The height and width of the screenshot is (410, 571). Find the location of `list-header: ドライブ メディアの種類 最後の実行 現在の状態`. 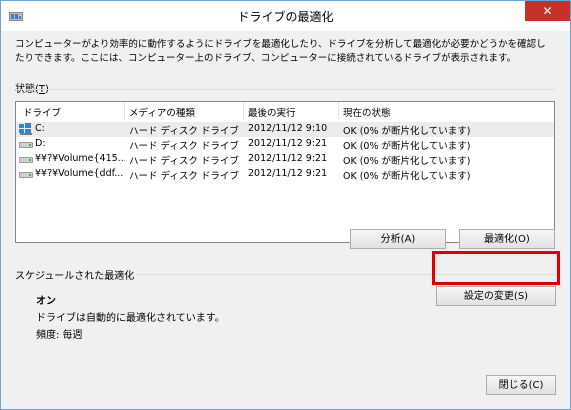

list-header: ドライブ メディアの種類 最後の実行 現在の状態 is located at coordinates (285, 111).